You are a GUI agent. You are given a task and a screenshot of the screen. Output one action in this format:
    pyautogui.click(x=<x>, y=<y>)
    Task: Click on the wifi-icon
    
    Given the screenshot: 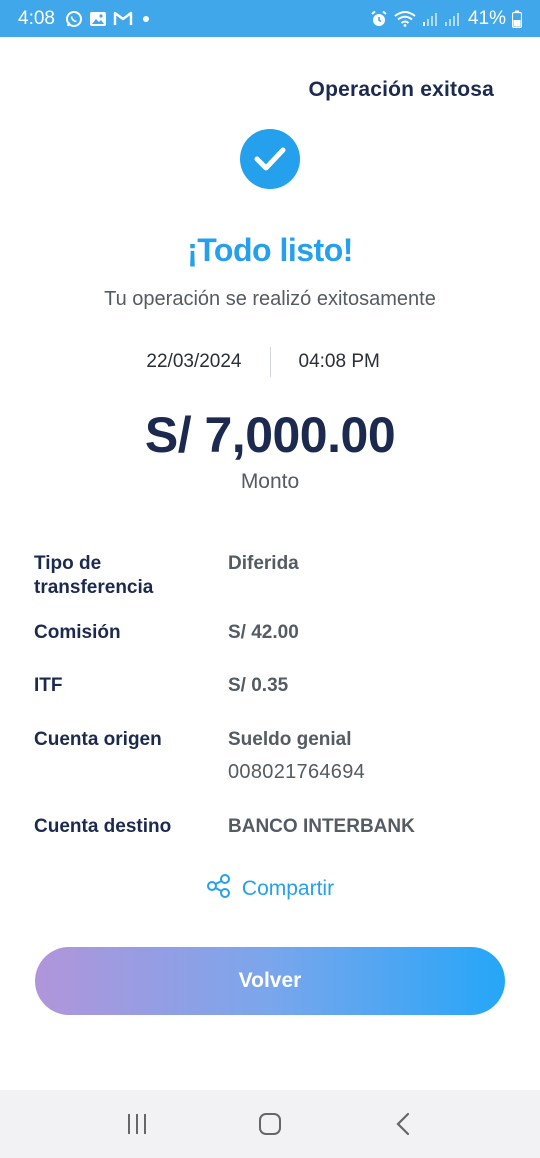 What is the action you would take?
    pyautogui.click(x=405, y=18)
    